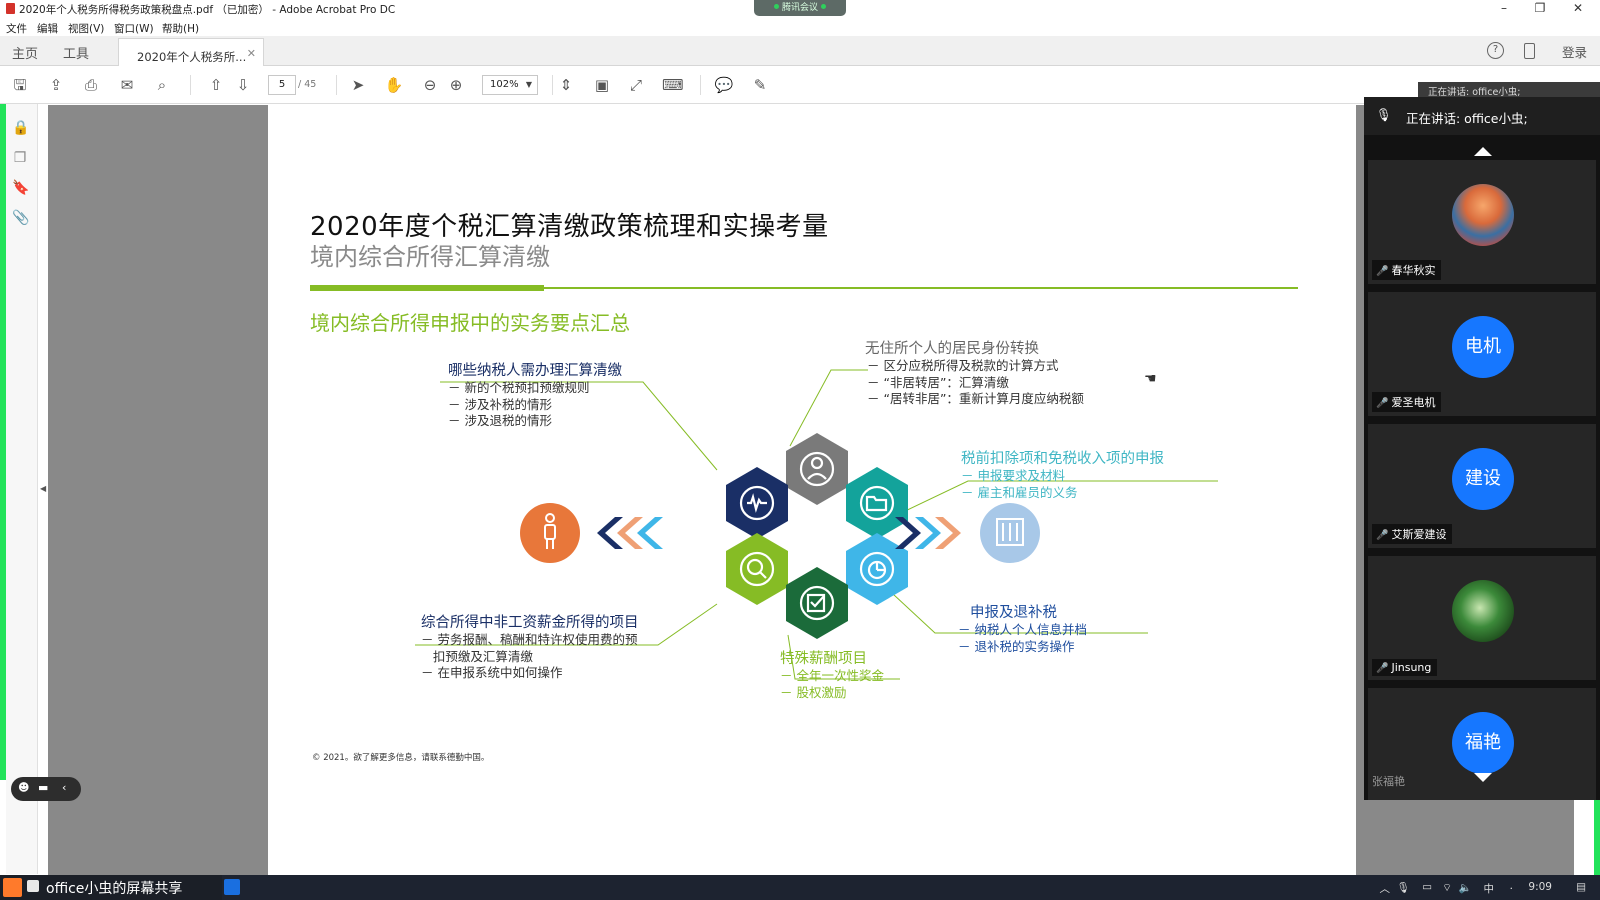  Describe the element at coordinates (1483, 777) in the screenshot. I see `scroll-down-arrow-icon` at that location.